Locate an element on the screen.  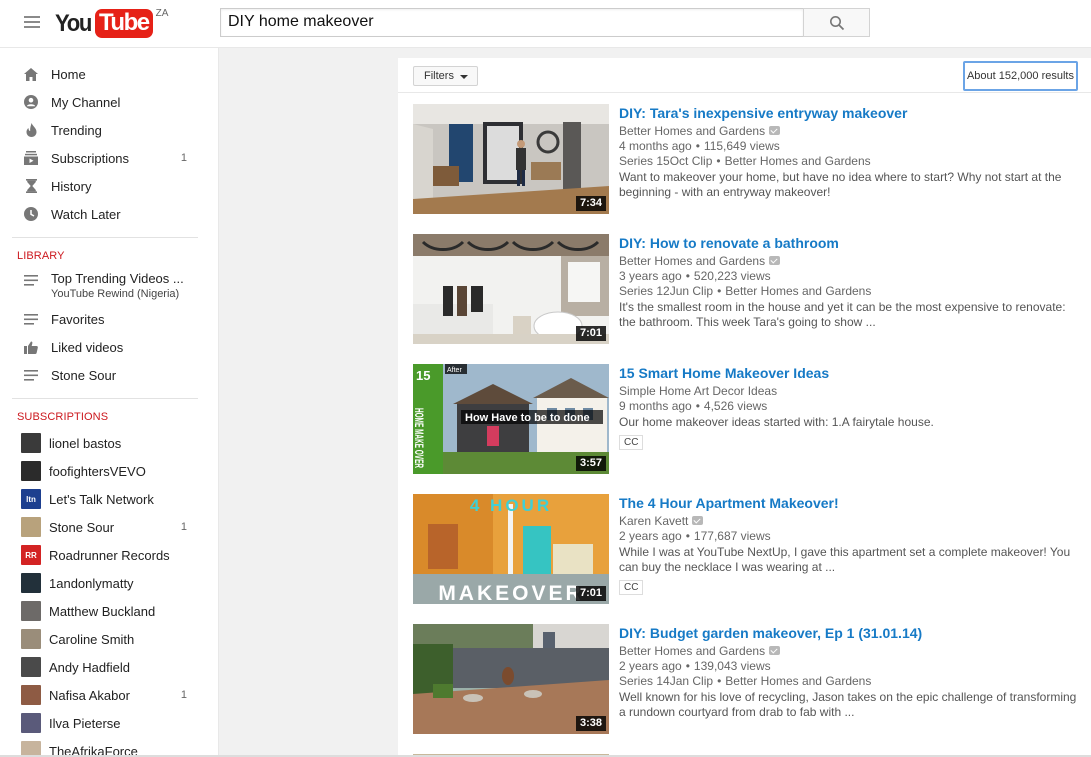
sidebar-item-subscription: Caroline Smith is located at coordinates (109, 639).